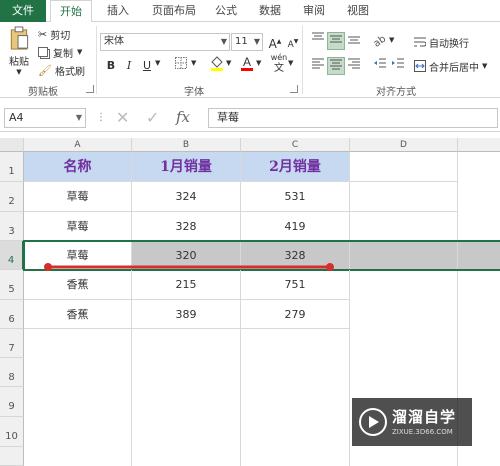 This screenshot has height=466, width=500. I want to click on wrap-text-button: 自动换行, so click(441, 42).